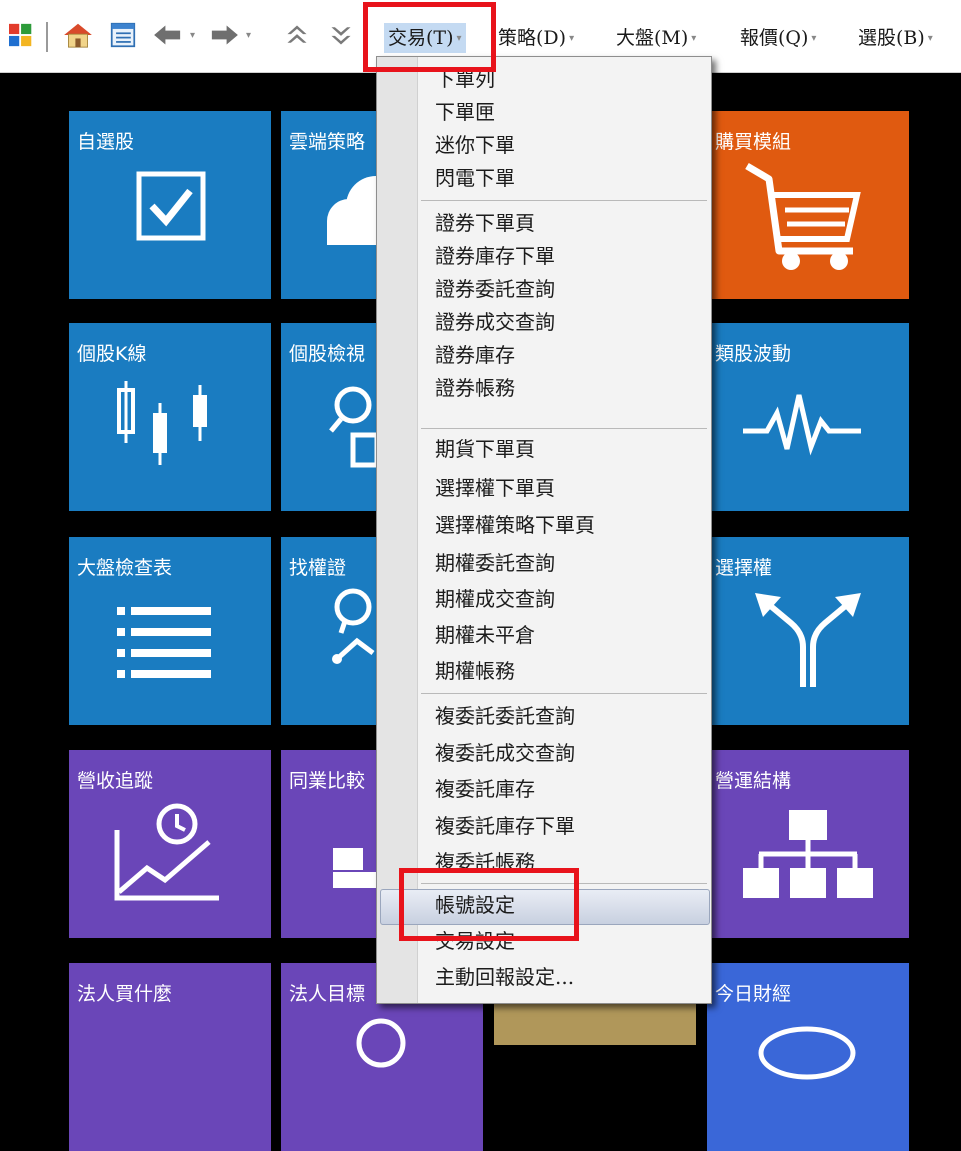 Image resolution: width=961 pixels, height=1151 pixels. What do you see at coordinates (475, 671) in the screenshot?
I see `menu-item: 期權帳務` at bounding box center [475, 671].